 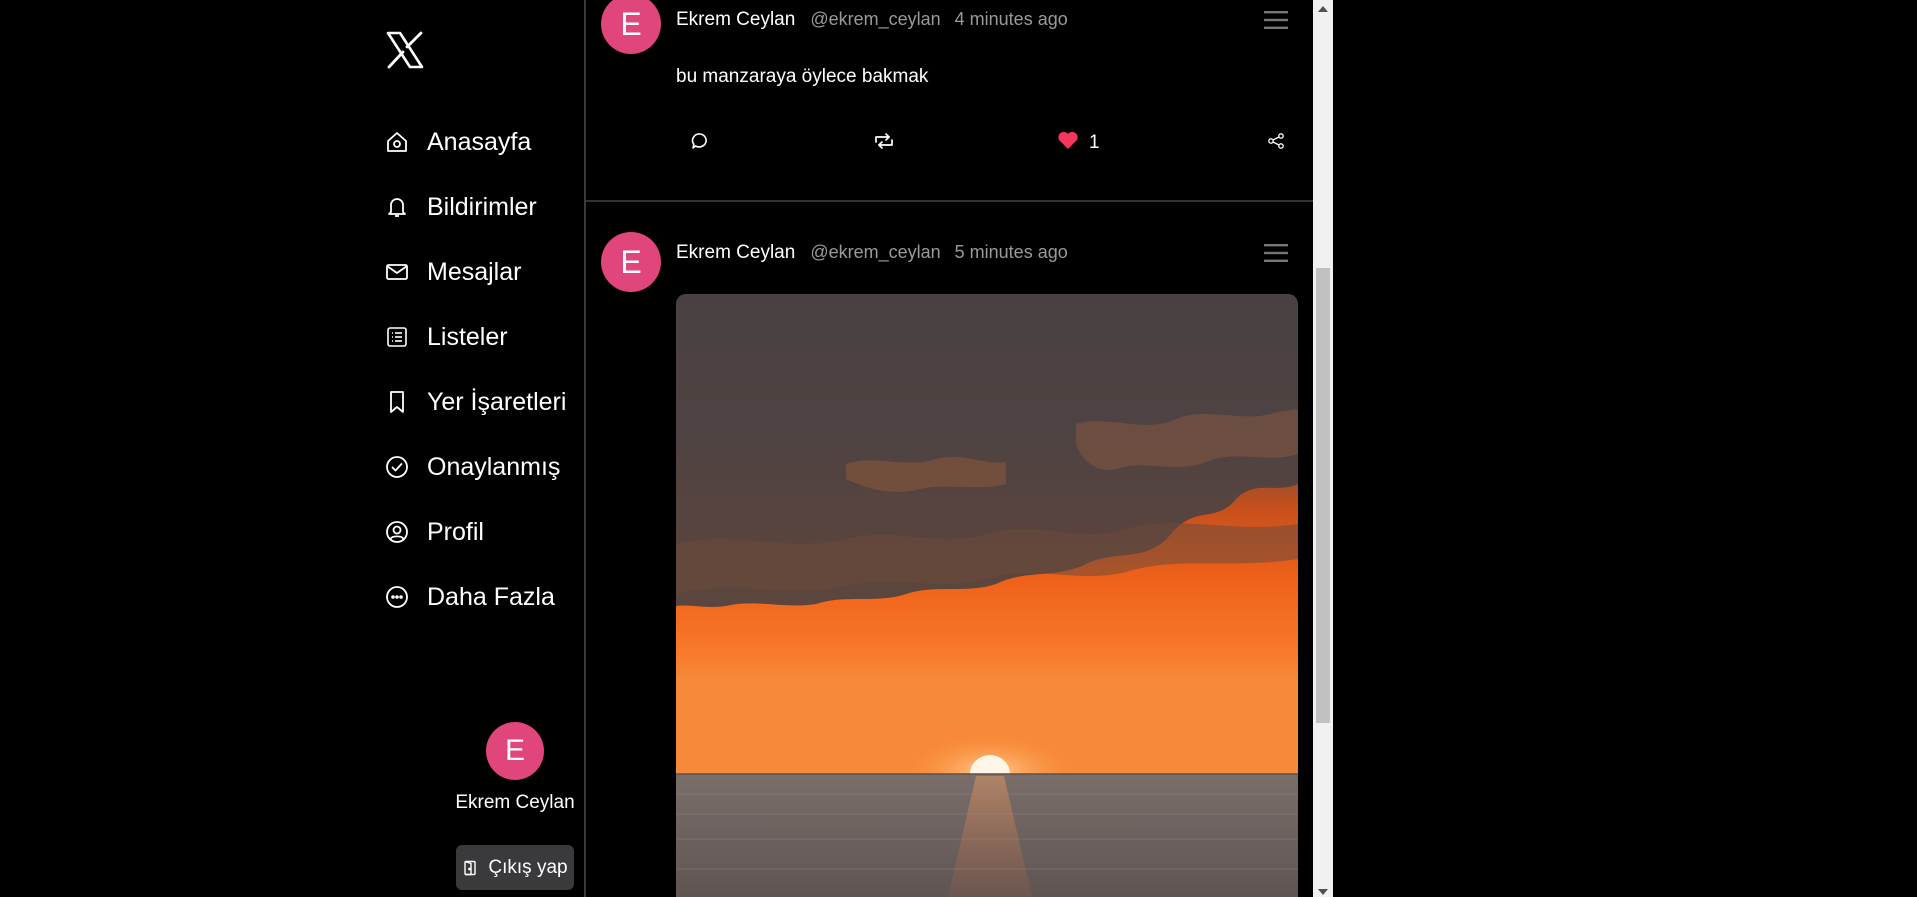 What do you see at coordinates (491, 596) in the screenshot?
I see `sidebar-item-label: Daha Fazla` at bounding box center [491, 596].